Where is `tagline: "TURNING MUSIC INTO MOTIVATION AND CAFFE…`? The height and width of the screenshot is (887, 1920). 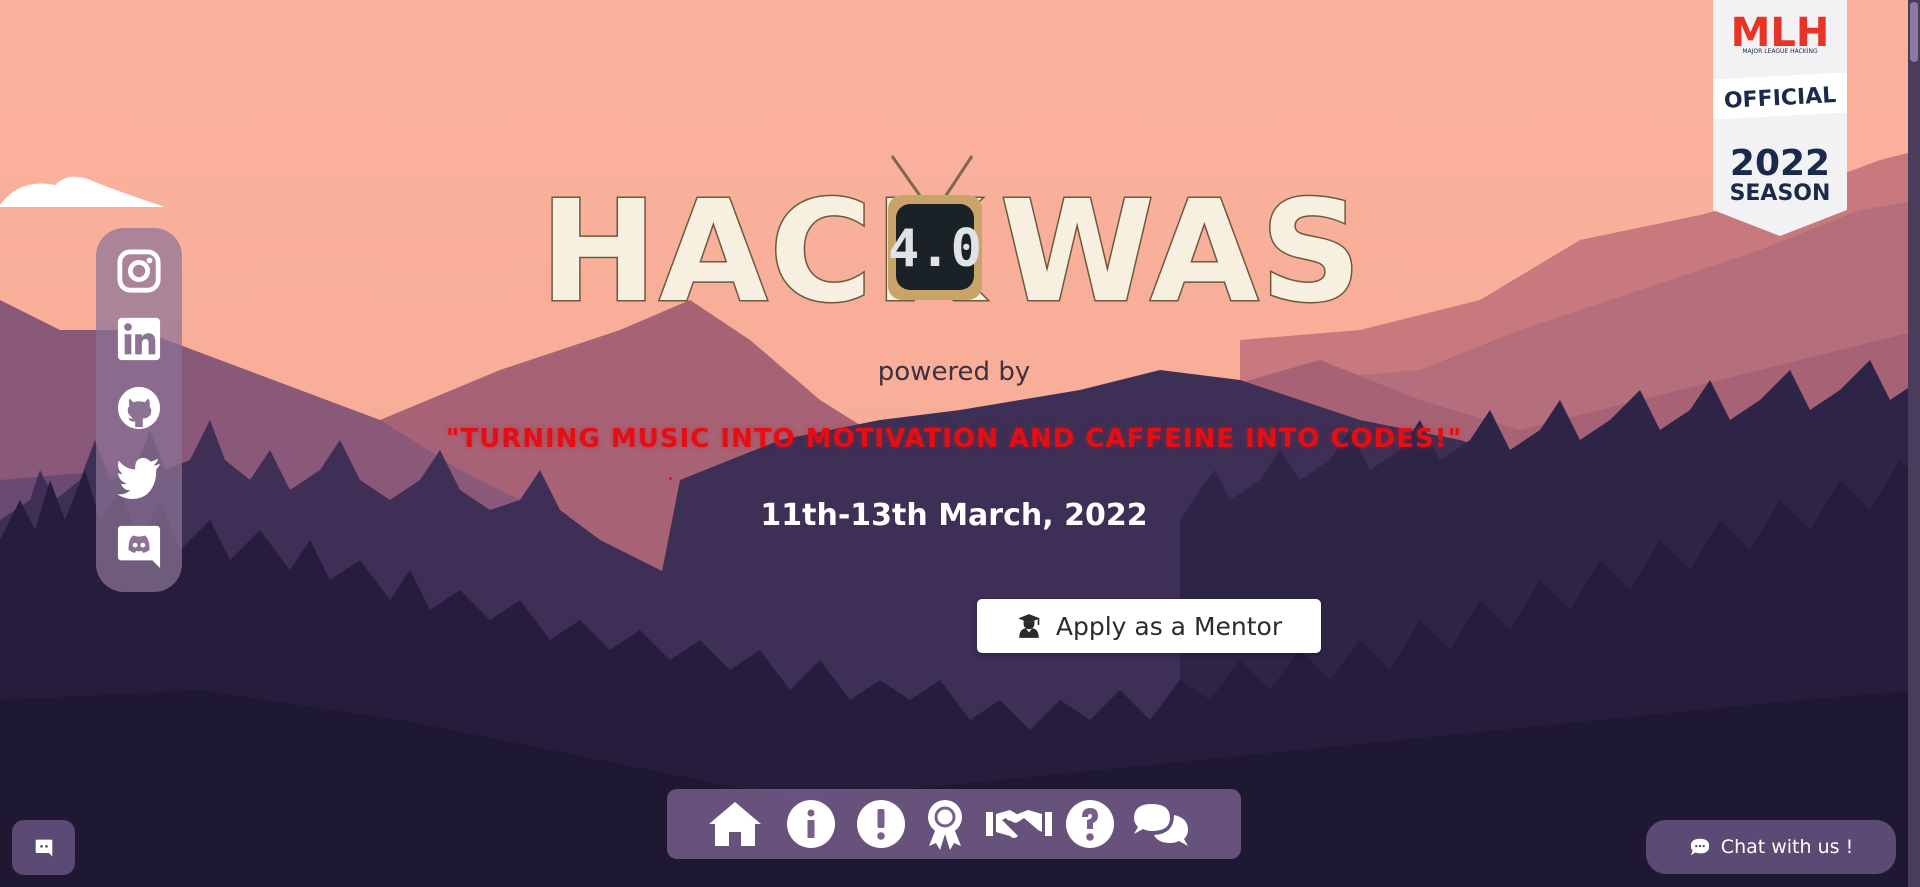 tagline: "TURNING MUSIC INTO MOTIVATION AND CAFFE… is located at coordinates (954, 439).